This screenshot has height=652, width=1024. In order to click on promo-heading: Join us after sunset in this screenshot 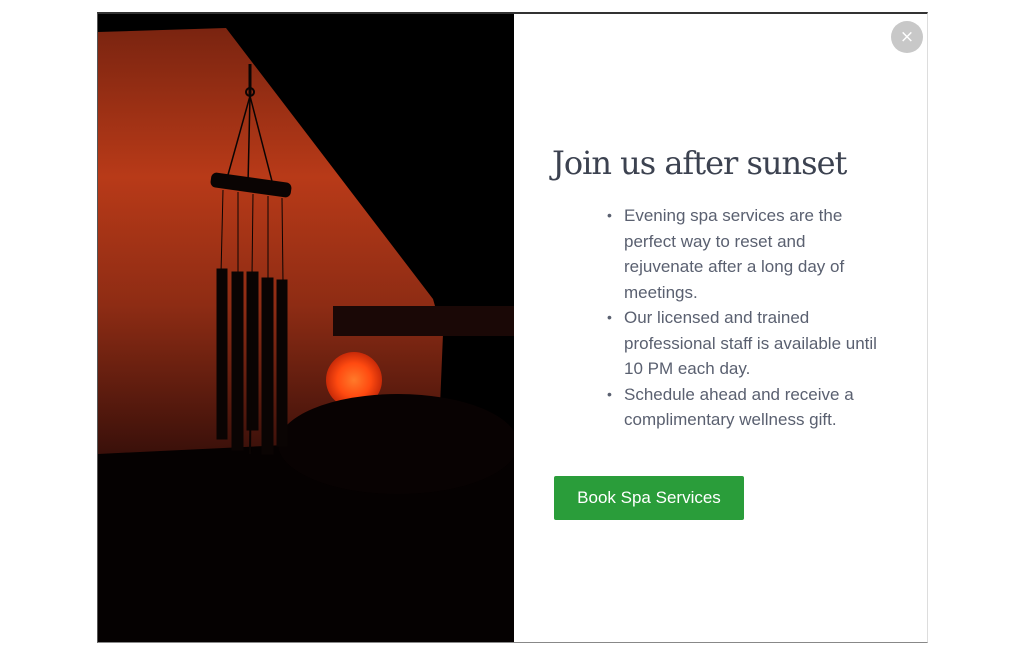, I will do `click(699, 163)`.